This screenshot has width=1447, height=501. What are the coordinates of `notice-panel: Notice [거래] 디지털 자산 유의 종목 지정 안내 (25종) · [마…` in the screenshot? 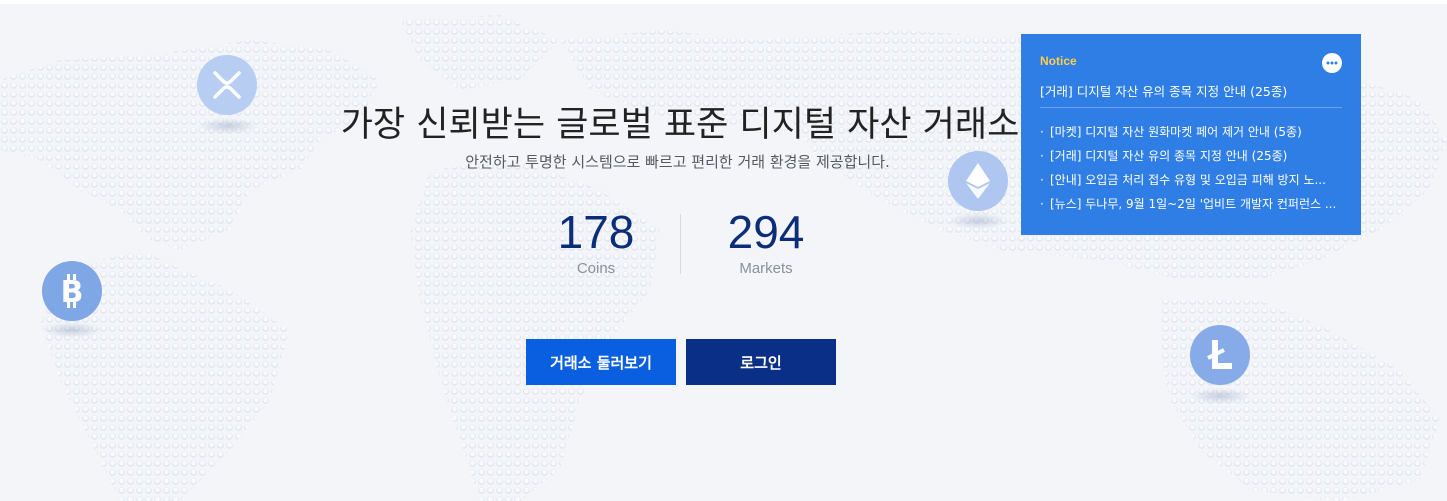 It's located at (1191, 134).